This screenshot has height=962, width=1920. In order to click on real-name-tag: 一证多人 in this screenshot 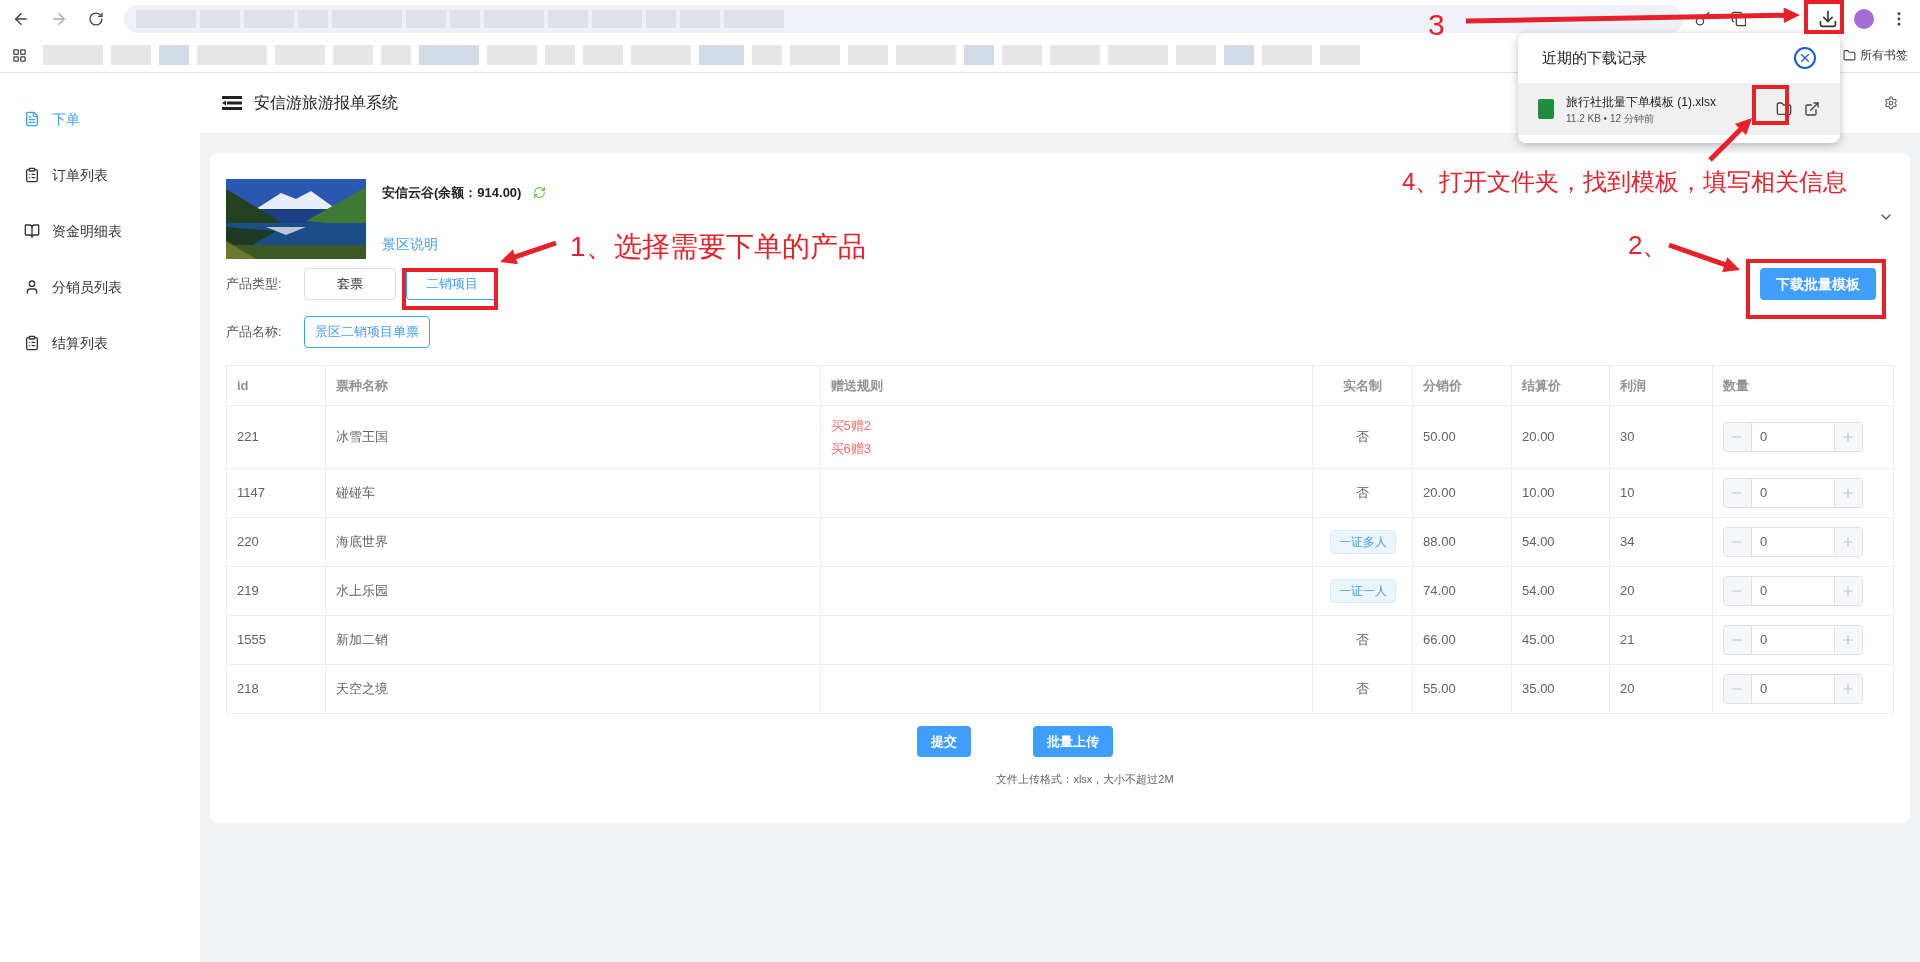, I will do `click(1362, 542)`.